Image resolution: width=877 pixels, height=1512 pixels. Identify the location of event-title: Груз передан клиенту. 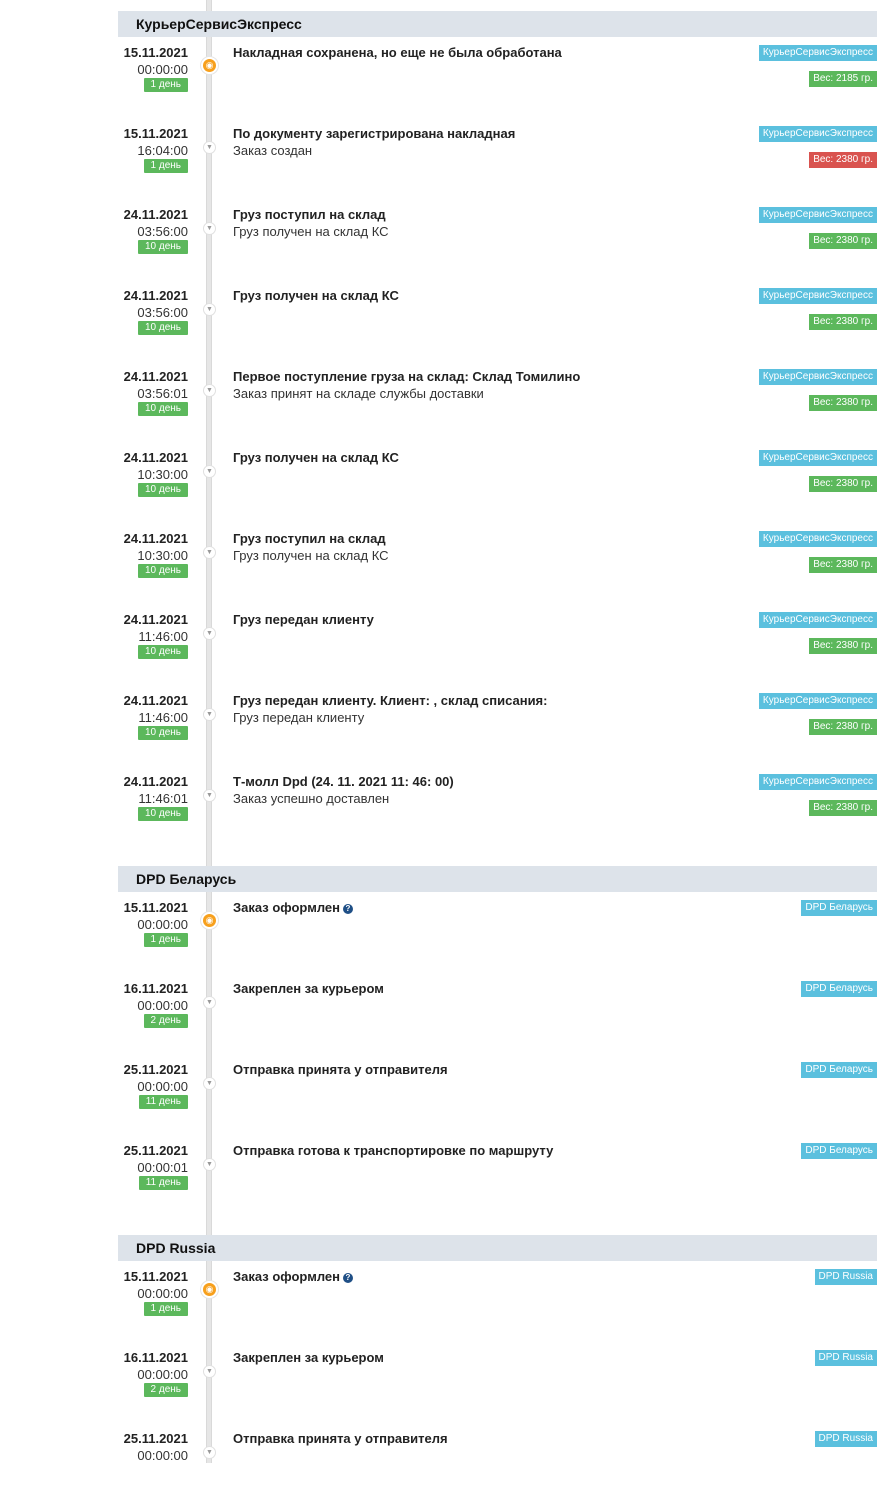
(303, 620).